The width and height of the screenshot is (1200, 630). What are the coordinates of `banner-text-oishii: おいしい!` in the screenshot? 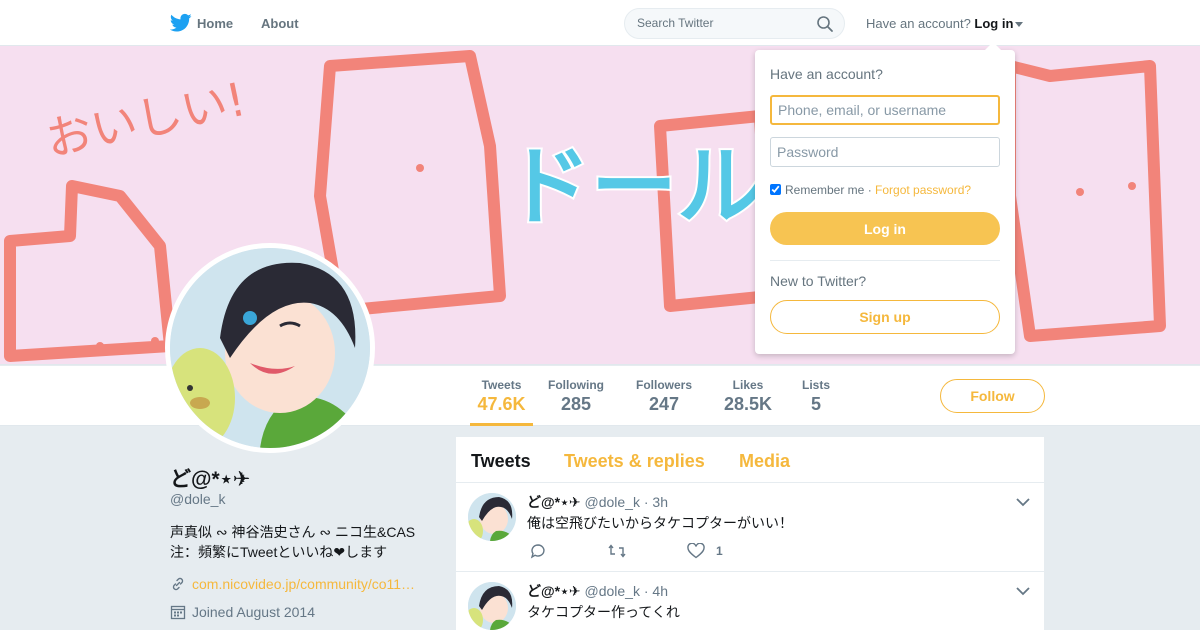 It's located at (145, 119).